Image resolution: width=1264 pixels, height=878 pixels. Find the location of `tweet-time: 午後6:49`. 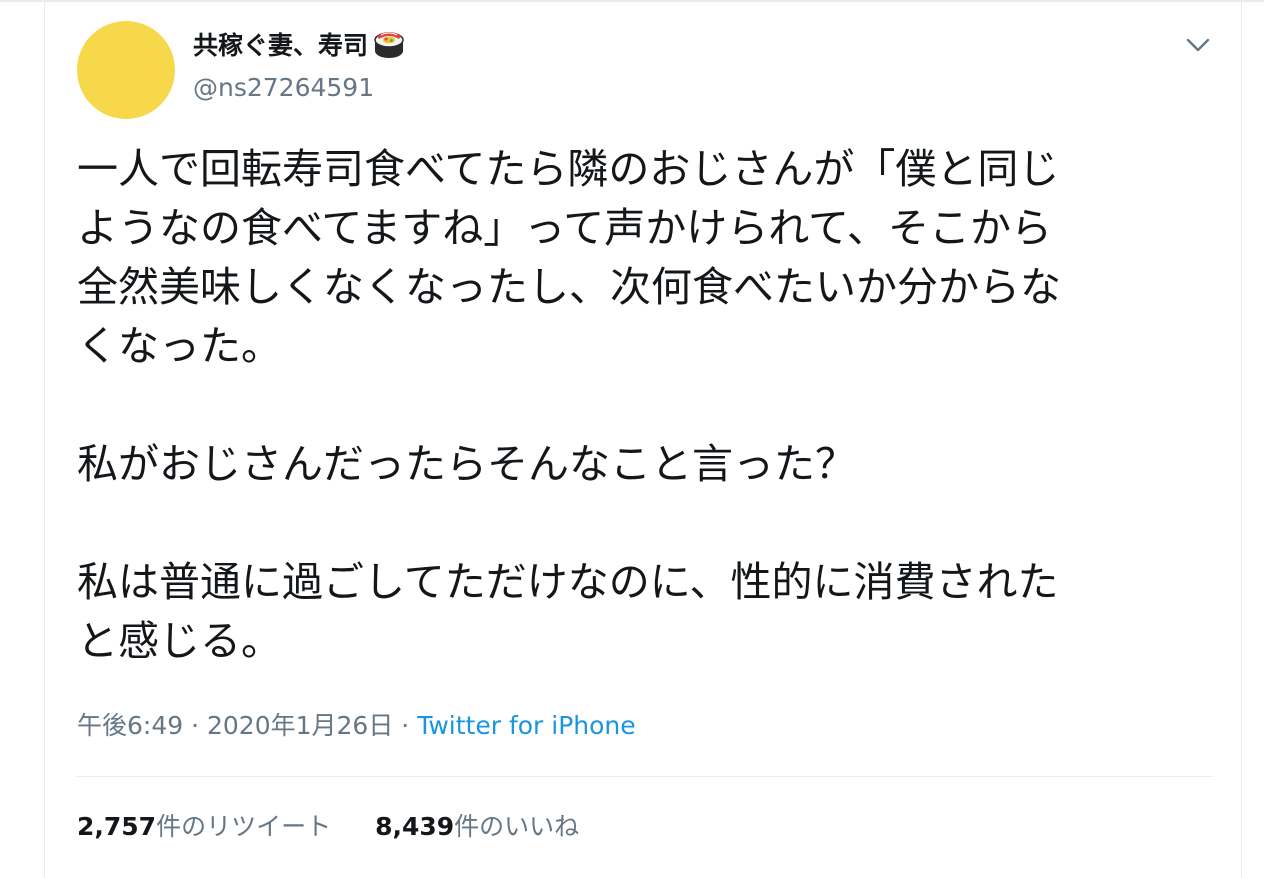

tweet-time: 午後6:49 is located at coordinates (130, 725).